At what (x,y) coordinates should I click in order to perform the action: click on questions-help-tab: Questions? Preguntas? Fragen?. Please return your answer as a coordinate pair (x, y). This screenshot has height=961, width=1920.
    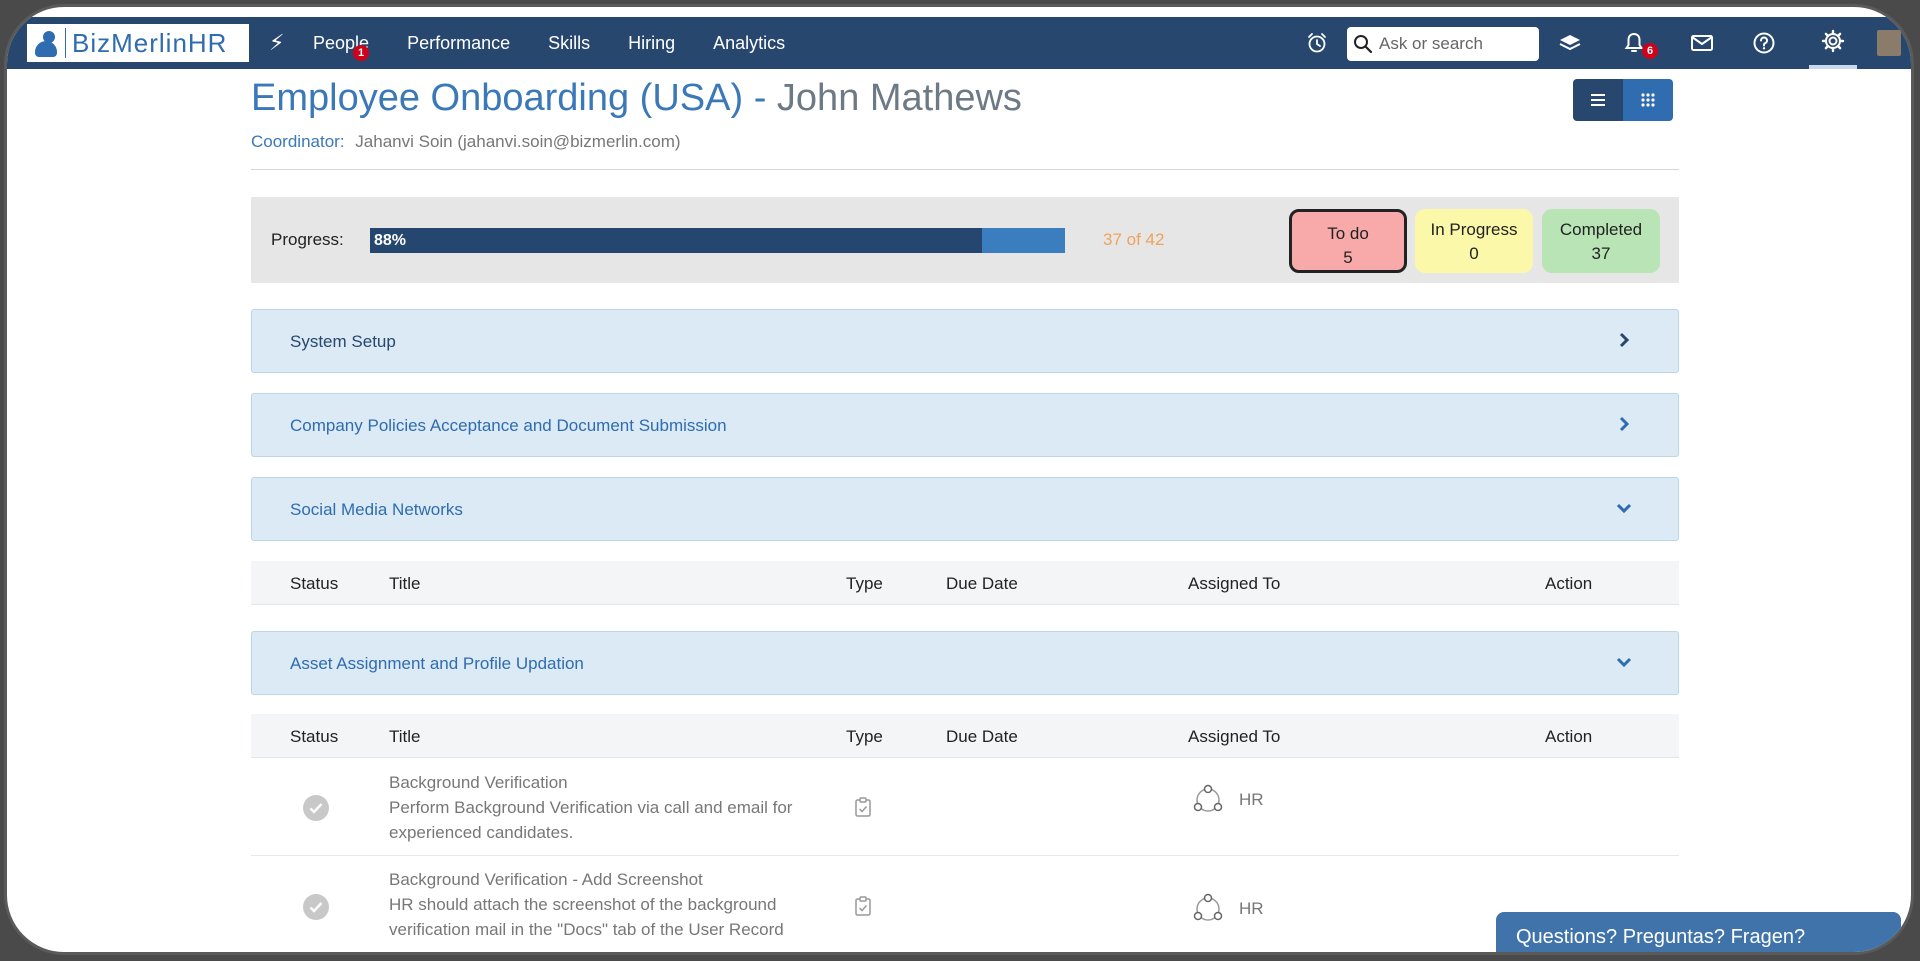
    Looking at the image, I should click on (1698, 932).